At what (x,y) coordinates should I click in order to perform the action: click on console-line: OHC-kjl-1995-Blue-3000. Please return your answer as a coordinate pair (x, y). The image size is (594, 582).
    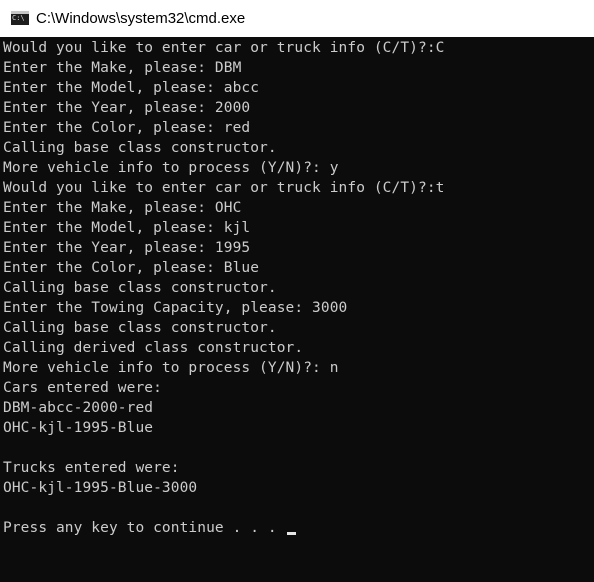
    Looking at the image, I should click on (224, 488).